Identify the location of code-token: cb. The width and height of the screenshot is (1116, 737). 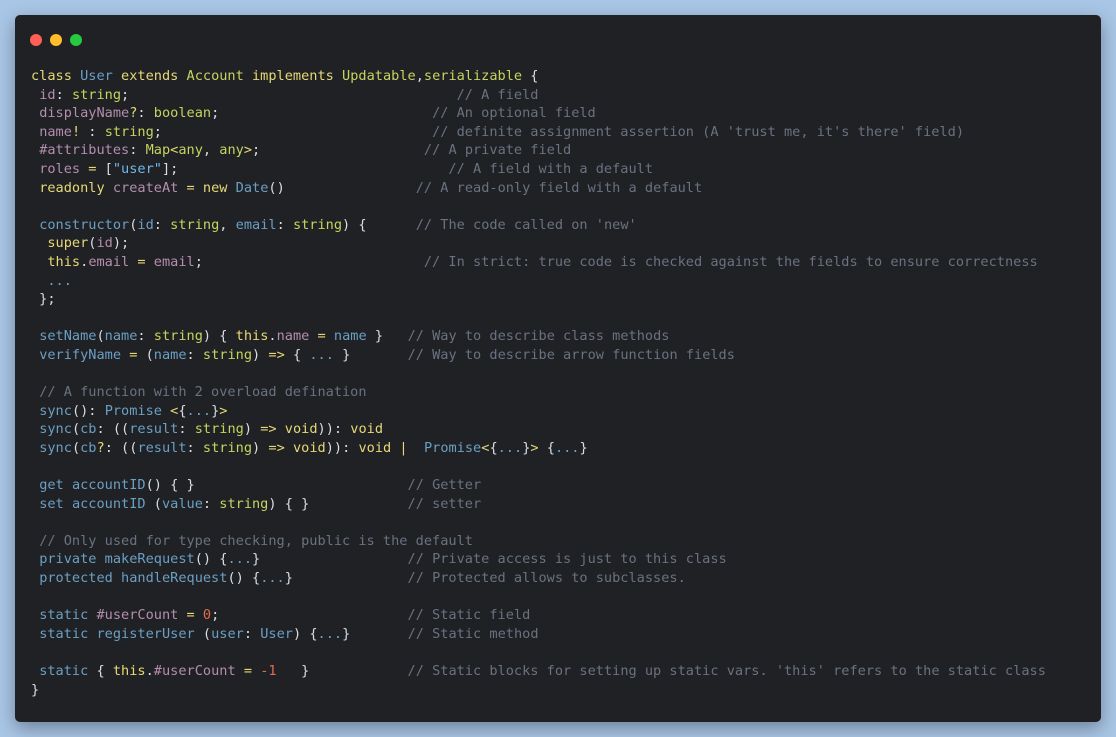
(88, 447).